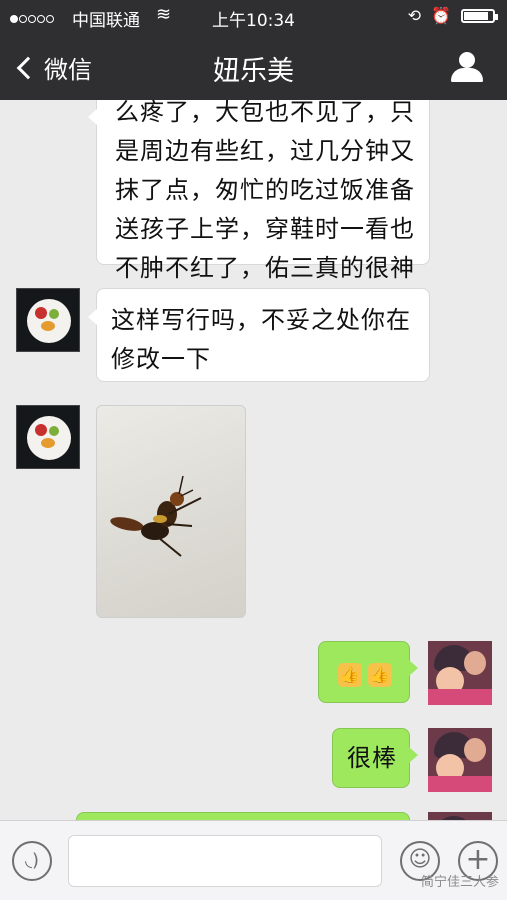 This screenshot has height=900, width=507. Describe the element at coordinates (265, 151) in the screenshot. I see `message-line: 是周边有些红，过几分钟又` at that location.